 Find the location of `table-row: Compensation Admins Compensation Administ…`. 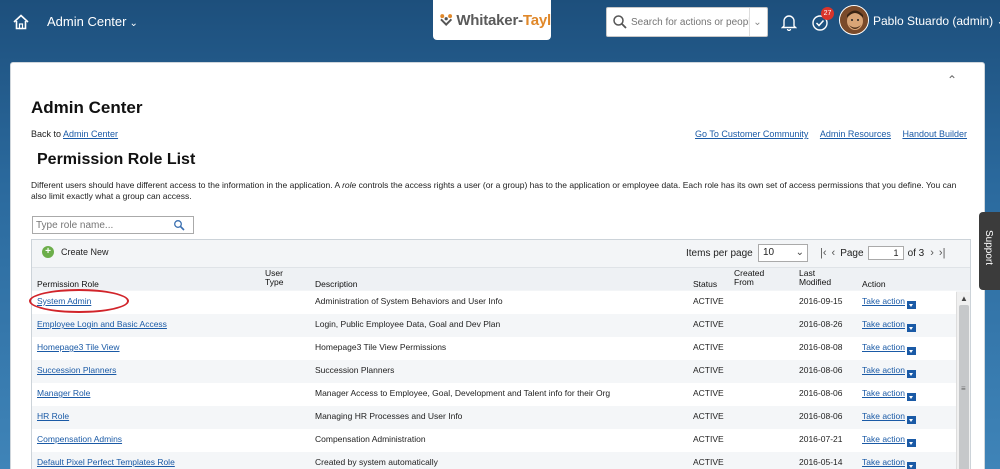

table-row: Compensation Admins Compensation Administ… is located at coordinates (494, 440).